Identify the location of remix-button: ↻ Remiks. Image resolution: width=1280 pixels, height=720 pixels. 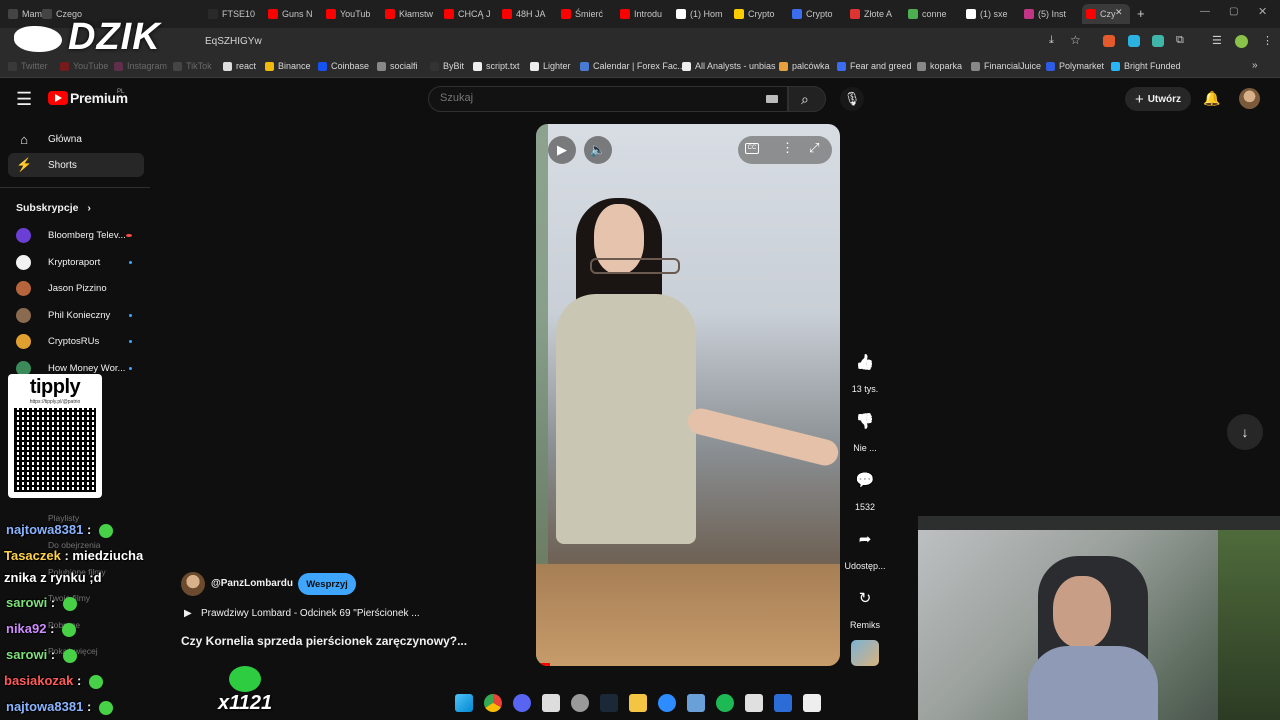
(865, 605).